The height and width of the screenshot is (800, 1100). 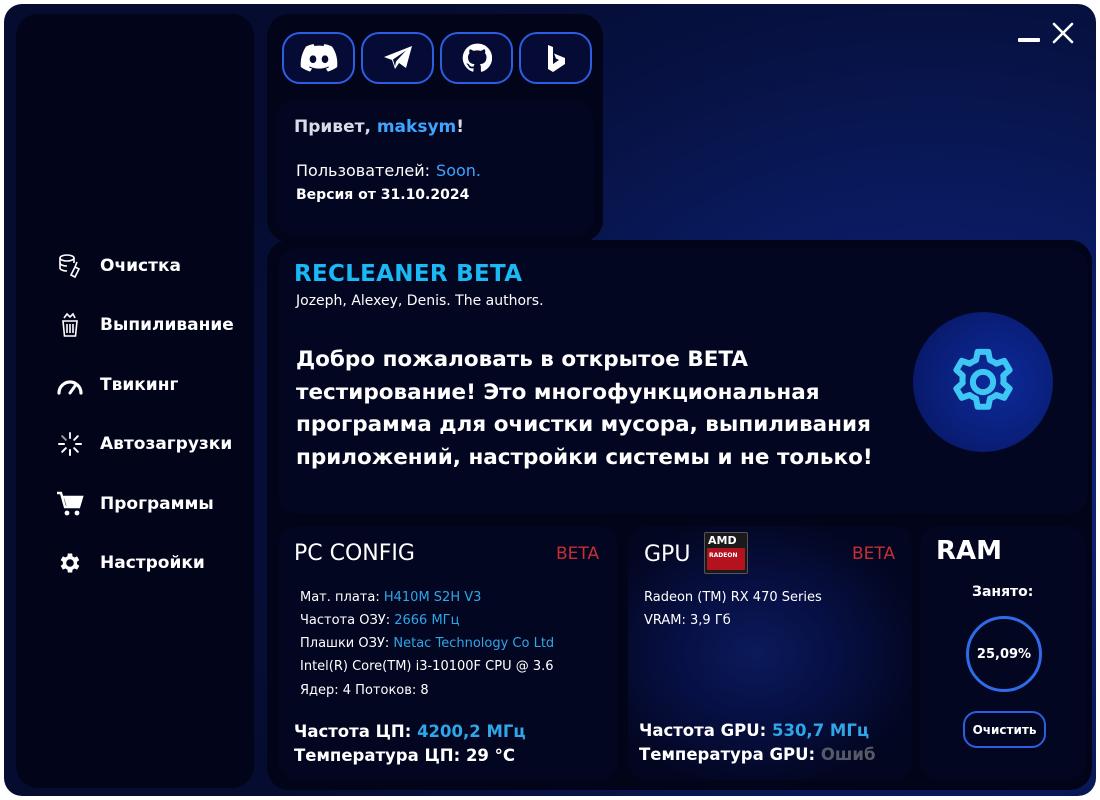 I want to click on gpu-name: Radeon (TM) RX 470 Series, so click(x=733, y=597).